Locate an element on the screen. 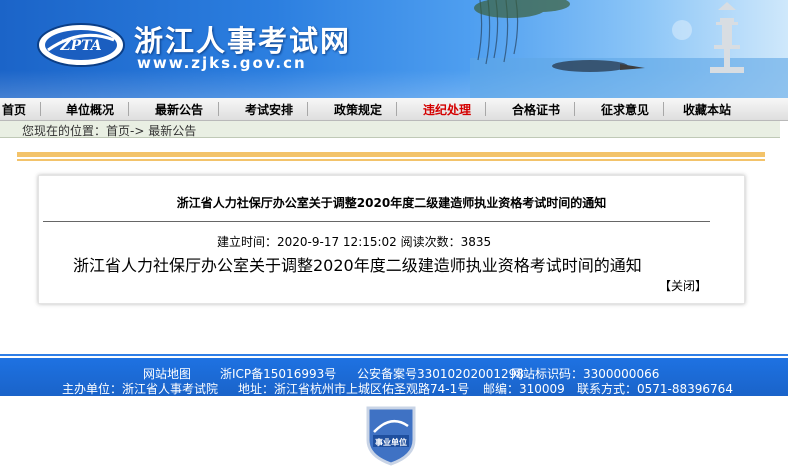 This screenshot has height=475, width=788. announcement-meta: 建立时间：2020-9-17 12:15:02 阅读次数：3835 is located at coordinates (354, 242).